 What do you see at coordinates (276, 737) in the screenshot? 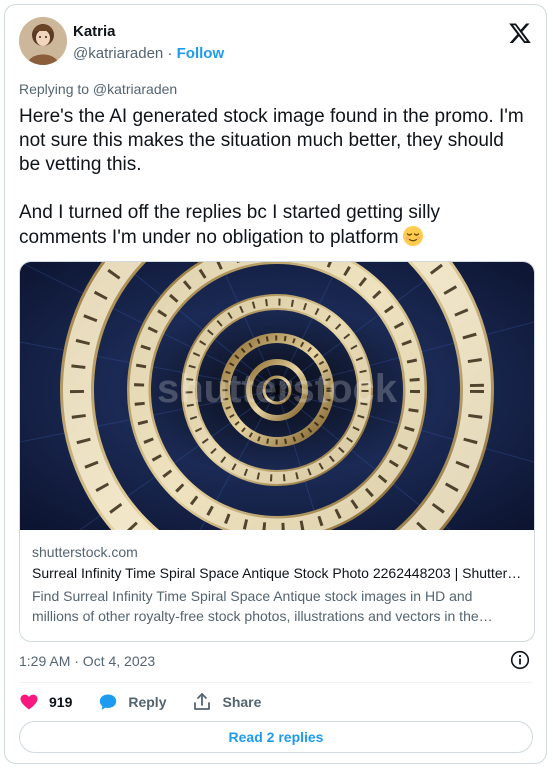
I see `read-replies-button: Read 2 replies` at bounding box center [276, 737].